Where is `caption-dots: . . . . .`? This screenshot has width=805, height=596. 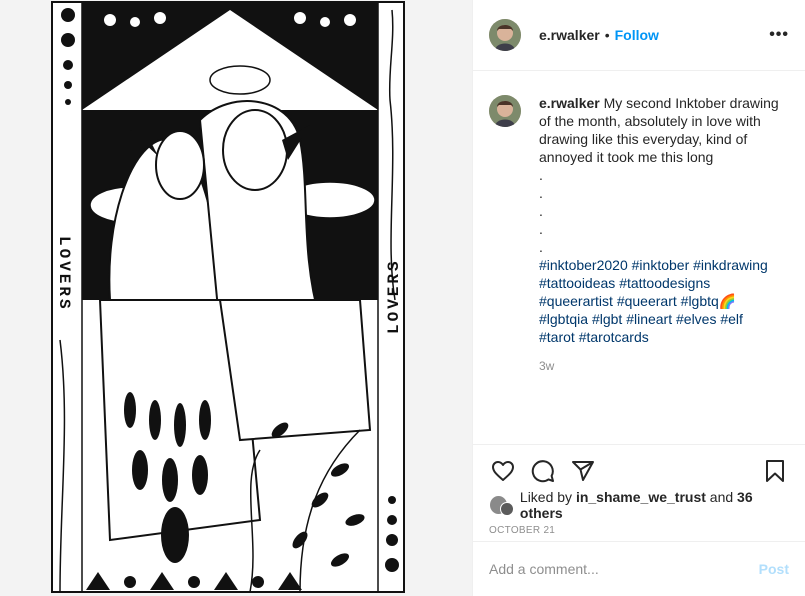 caption-dots: . . . . . is located at coordinates (660, 211).